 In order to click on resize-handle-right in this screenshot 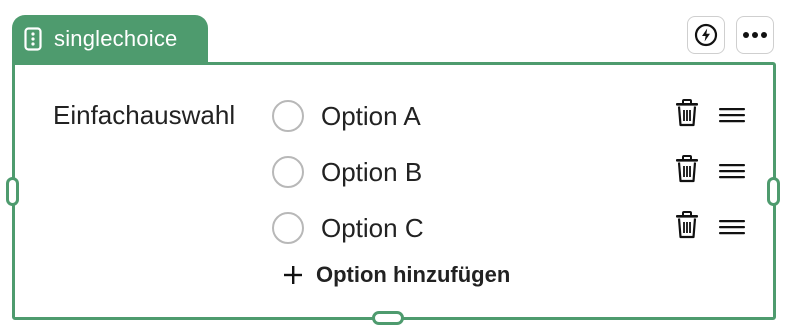, I will do `click(773, 191)`.